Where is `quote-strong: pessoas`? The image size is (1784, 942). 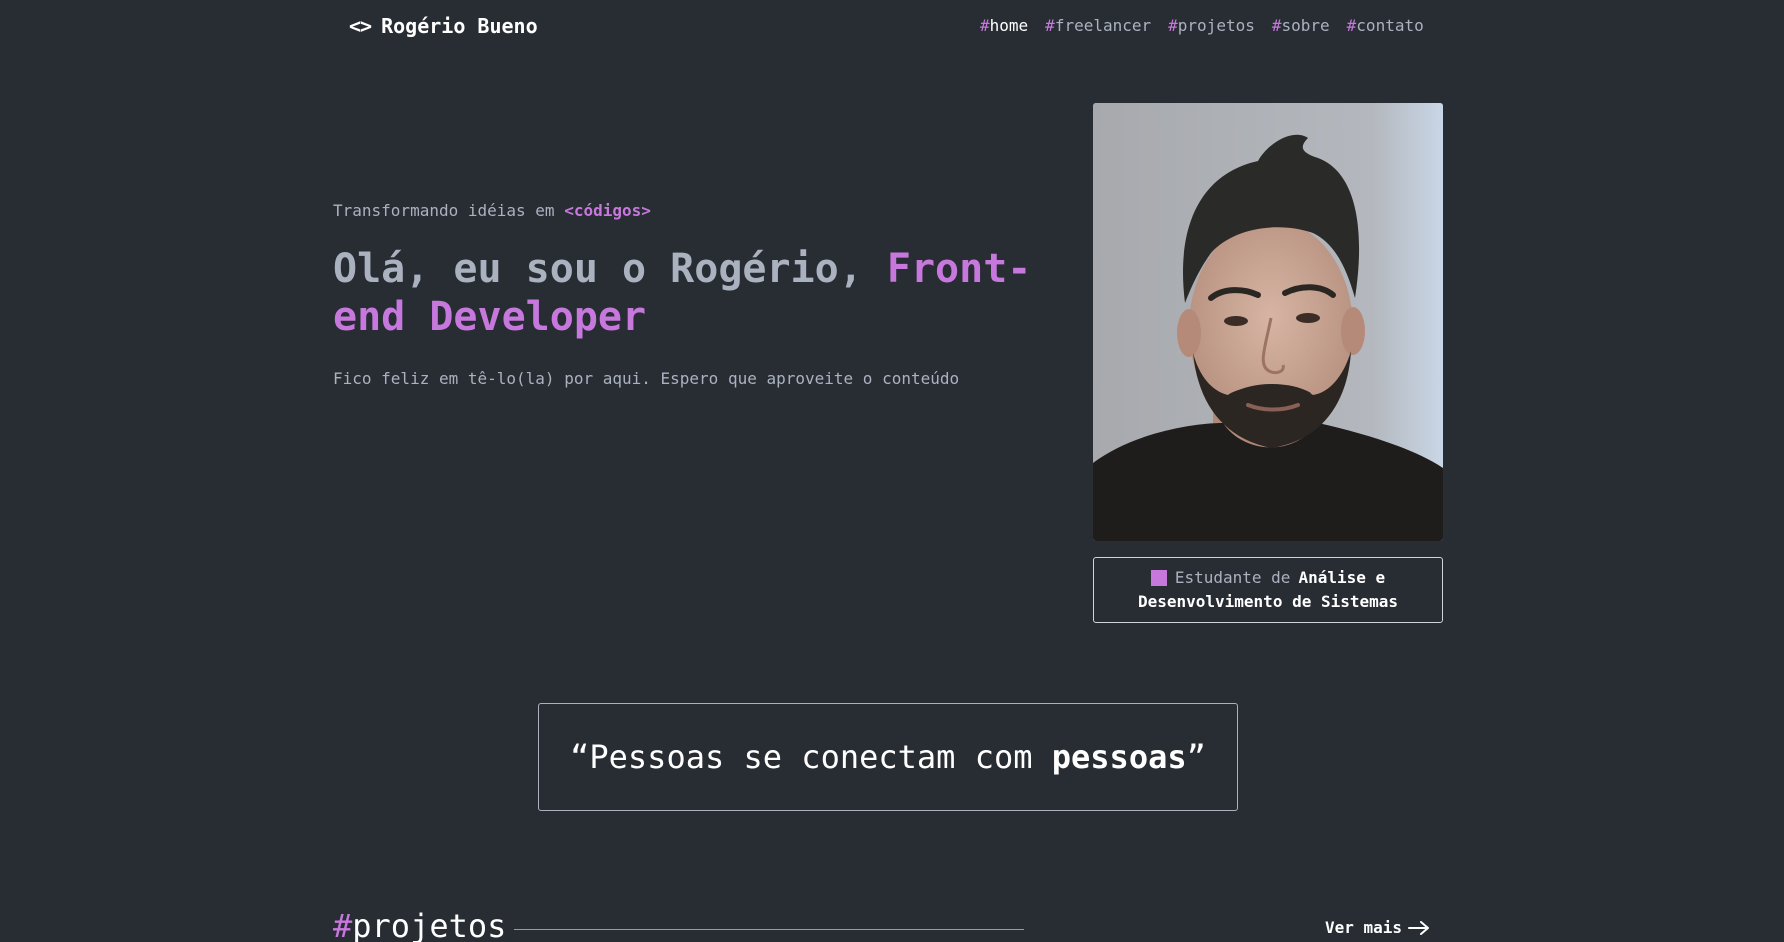
quote-strong: pessoas is located at coordinates (1119, 757).